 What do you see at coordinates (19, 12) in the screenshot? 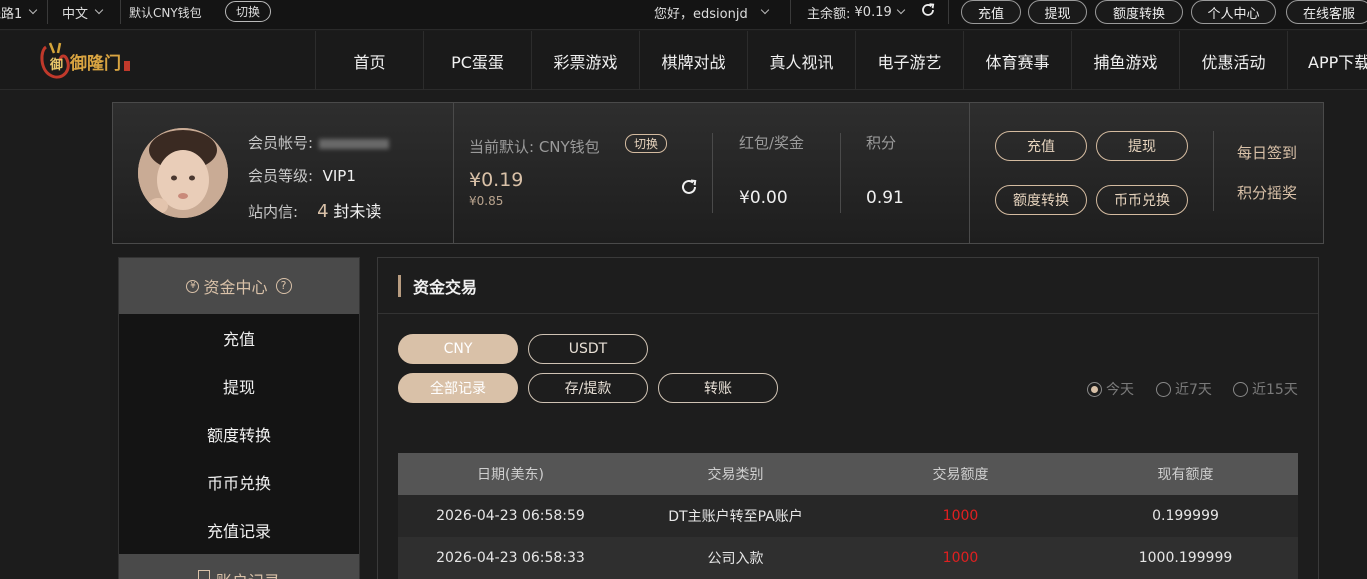
I see `line-selector: 线路1` at bounding box center [19, 12].